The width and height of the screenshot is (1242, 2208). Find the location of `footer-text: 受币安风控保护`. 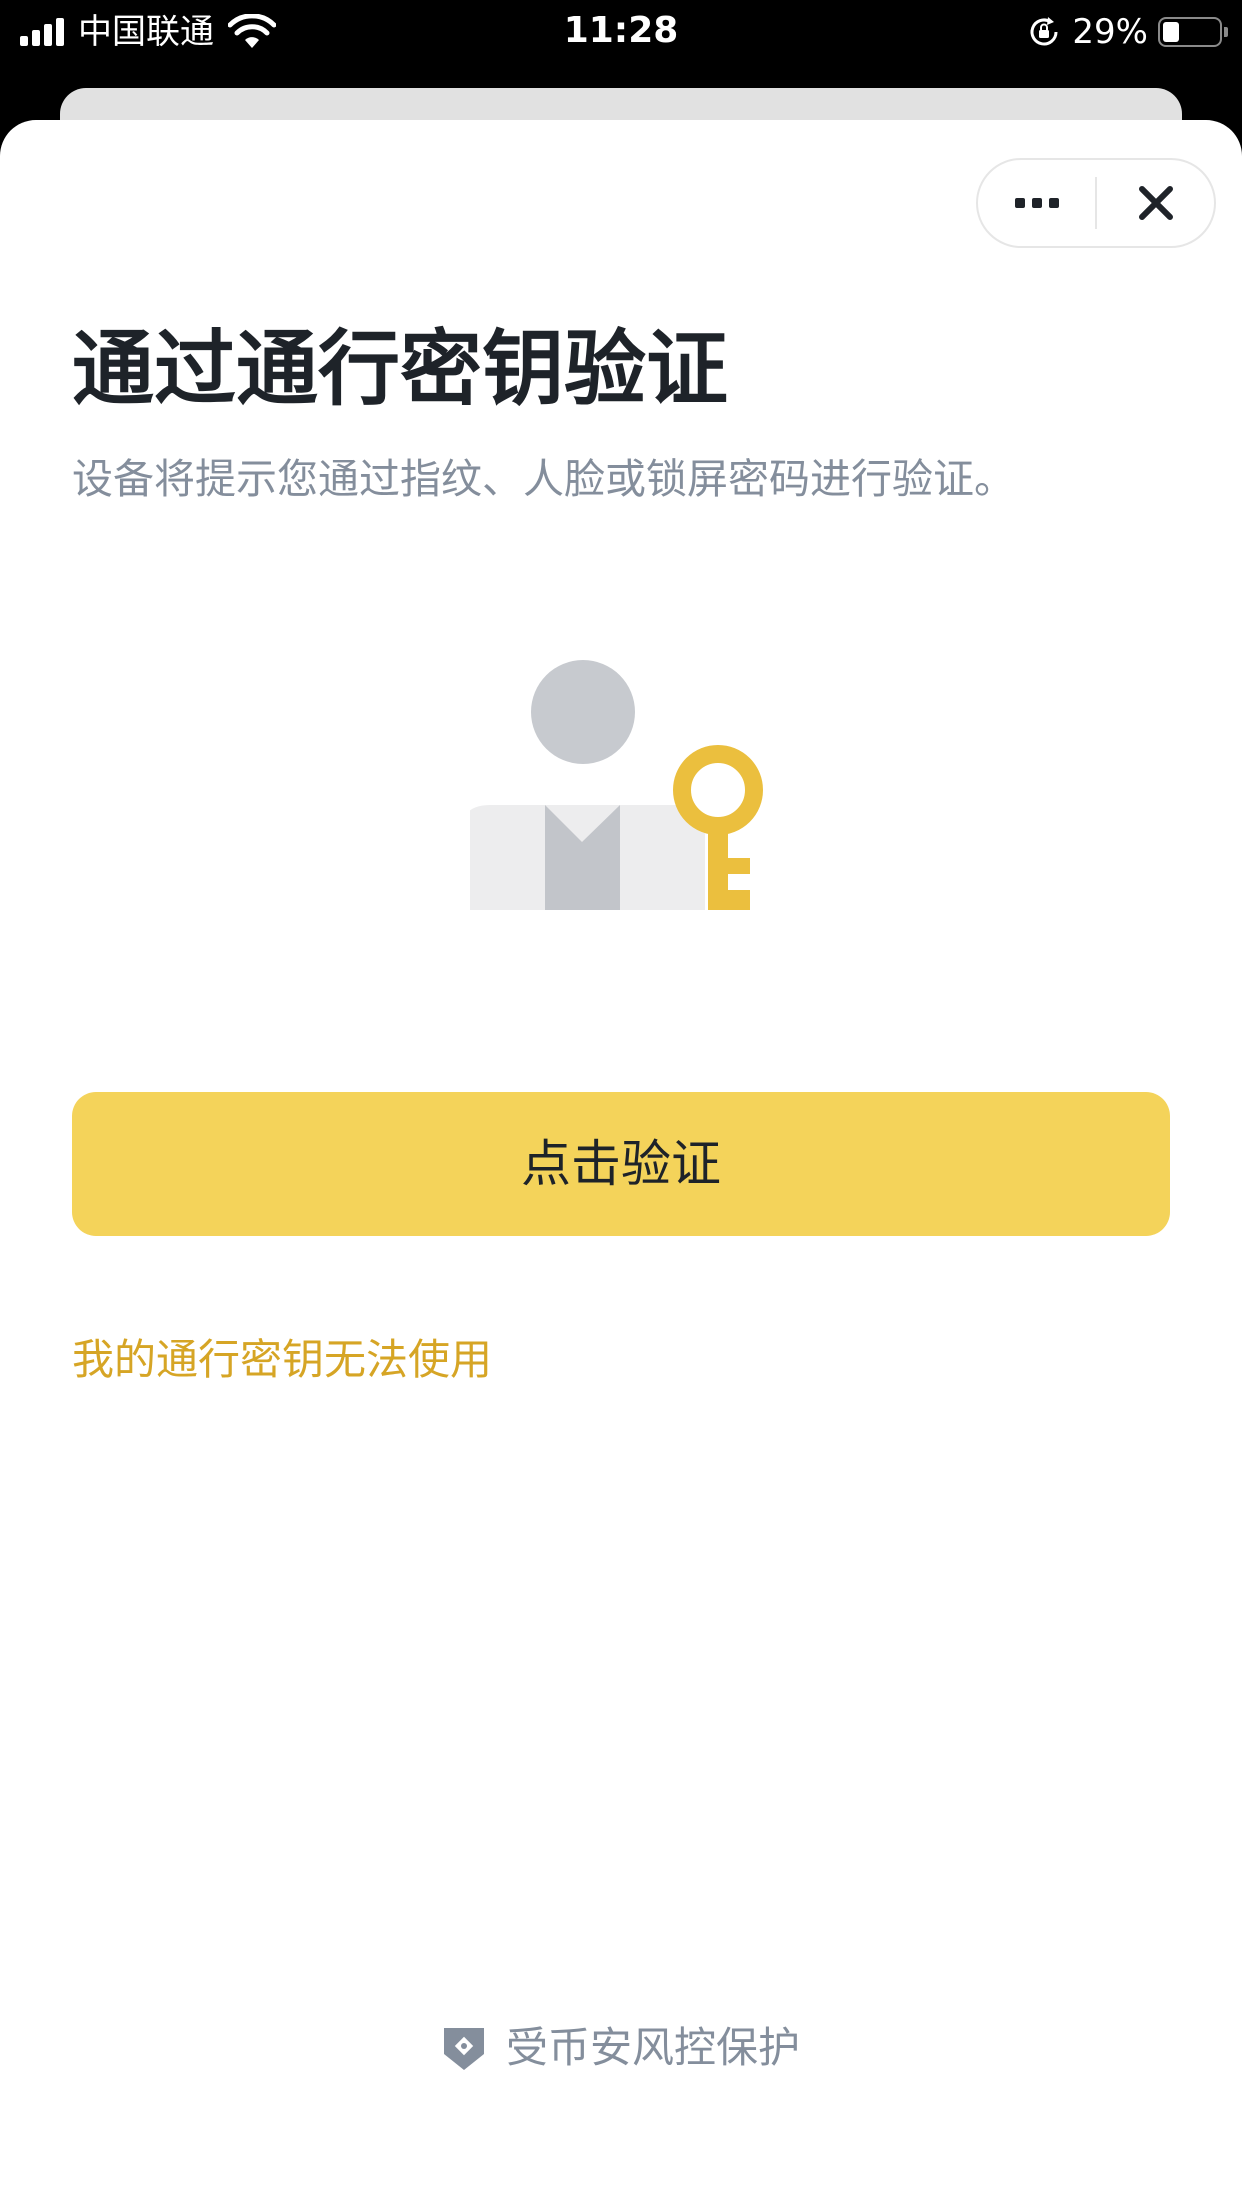

footer-text: 受币安风控保护 is located at coordinates (652, 2047).